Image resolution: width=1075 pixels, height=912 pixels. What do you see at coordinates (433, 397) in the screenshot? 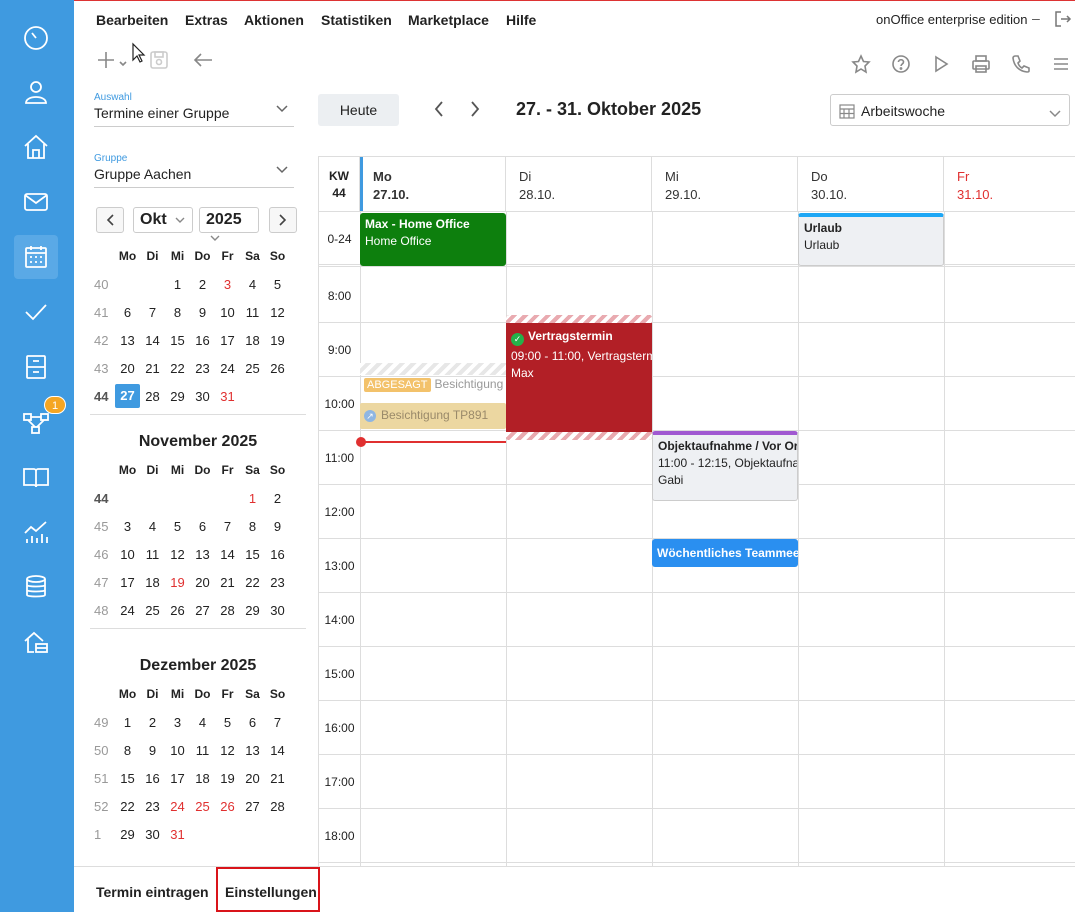
I see `event-besichtigung-cancelled: ABGESAGT Besichtigung ↗ Besichtigung TP891` at bounding box center [433, 397].